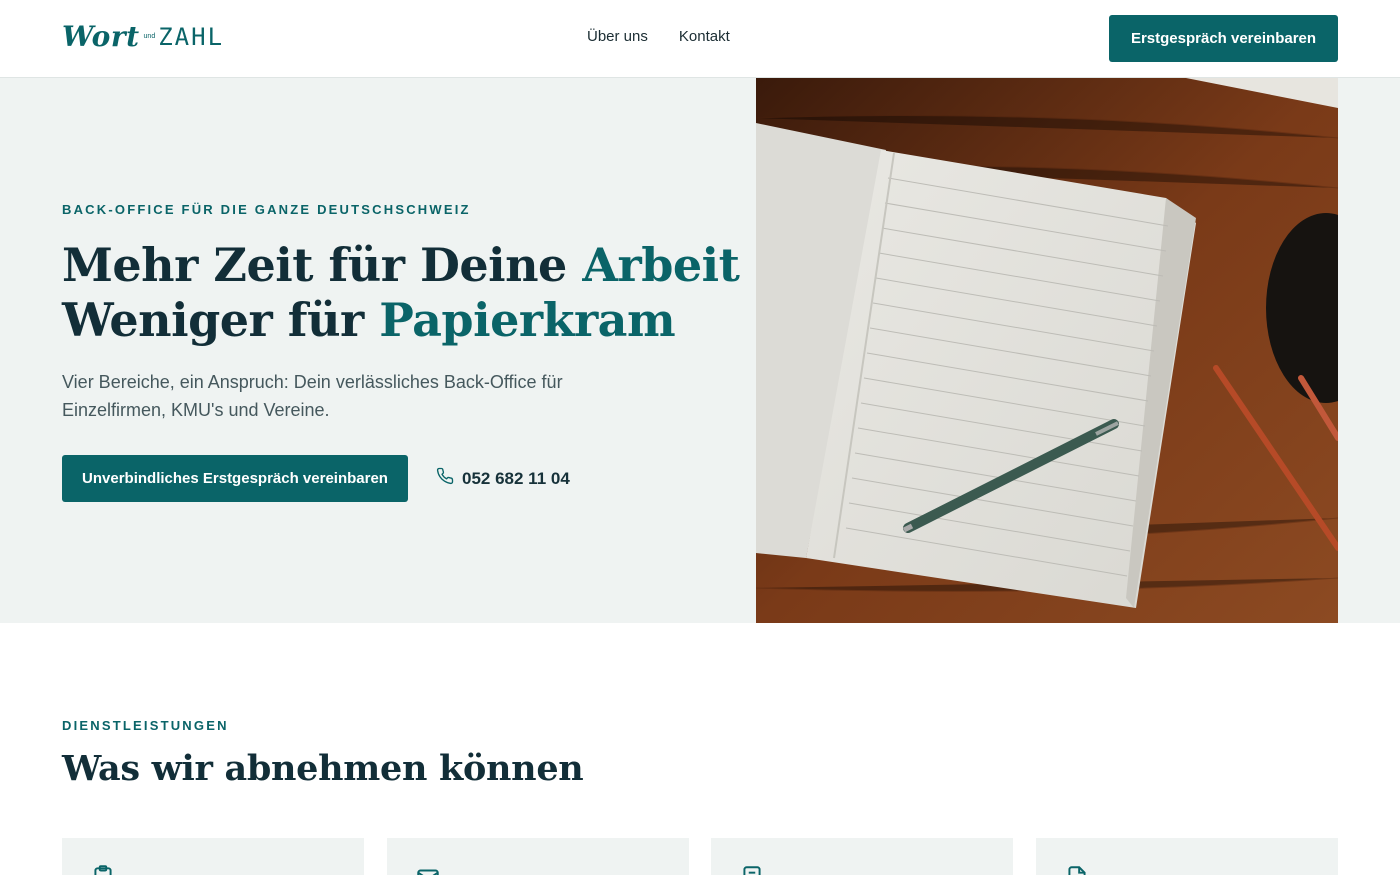 Image resolution: width=1400 pixels, height=875 pixels. I want to click on brand-logo: Wort und ZAHL, so click(143, 35).